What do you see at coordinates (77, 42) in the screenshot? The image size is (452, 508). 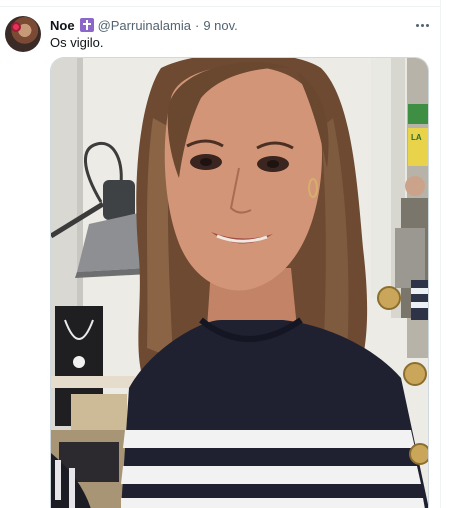 I see `tweet-text: Os vigilo.` at bounding box center [77, 42].